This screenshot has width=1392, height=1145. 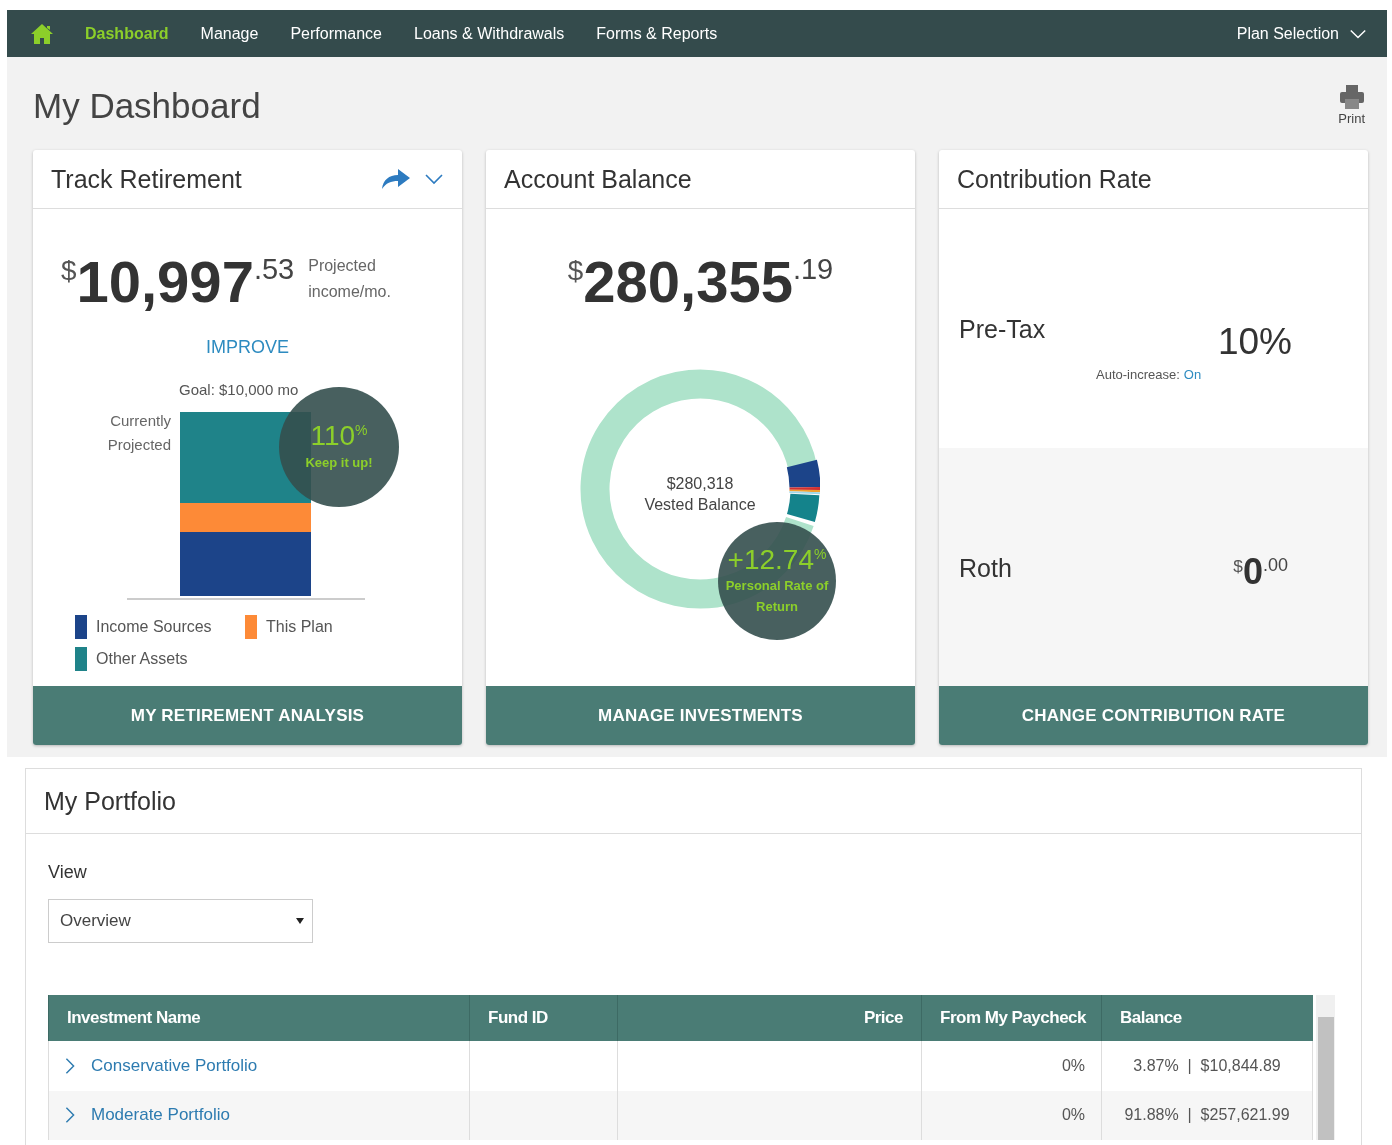 I want to click on contribution-rate-value: 10%, so click(x=1254, y=342).